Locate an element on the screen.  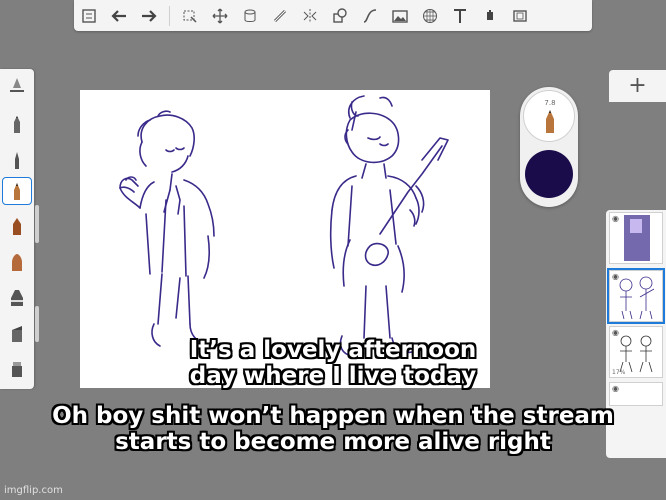
menu-icon is located at coordinates (89, 15).